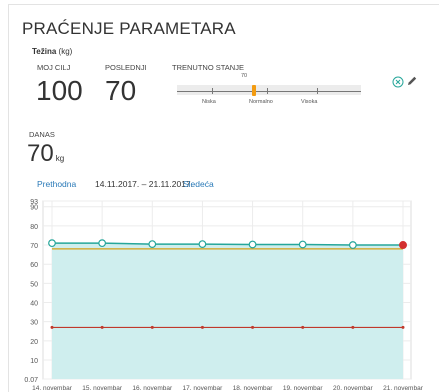  What do you see at coordinates (253, 388) in the screenshot?
I see `x-tick-label: 18. novembar` at bounding box center [253, 388].